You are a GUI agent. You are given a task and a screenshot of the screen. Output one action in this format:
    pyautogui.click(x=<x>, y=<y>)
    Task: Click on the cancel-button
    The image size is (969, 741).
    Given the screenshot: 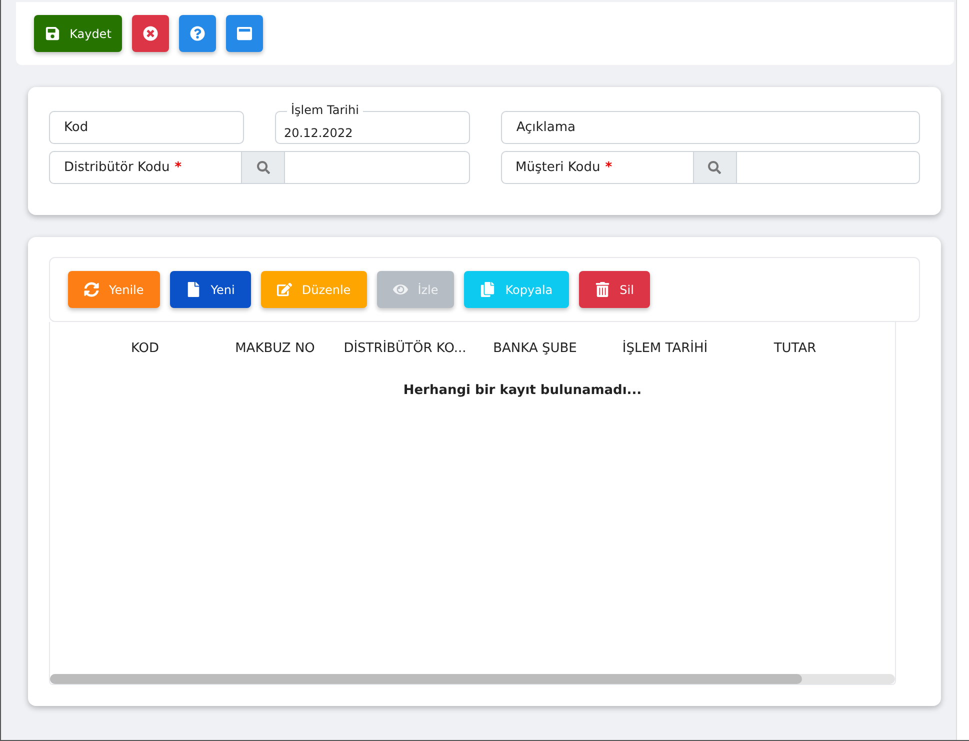 What is the action you would take?
    pyautogui.click(x=150, y=33)
    